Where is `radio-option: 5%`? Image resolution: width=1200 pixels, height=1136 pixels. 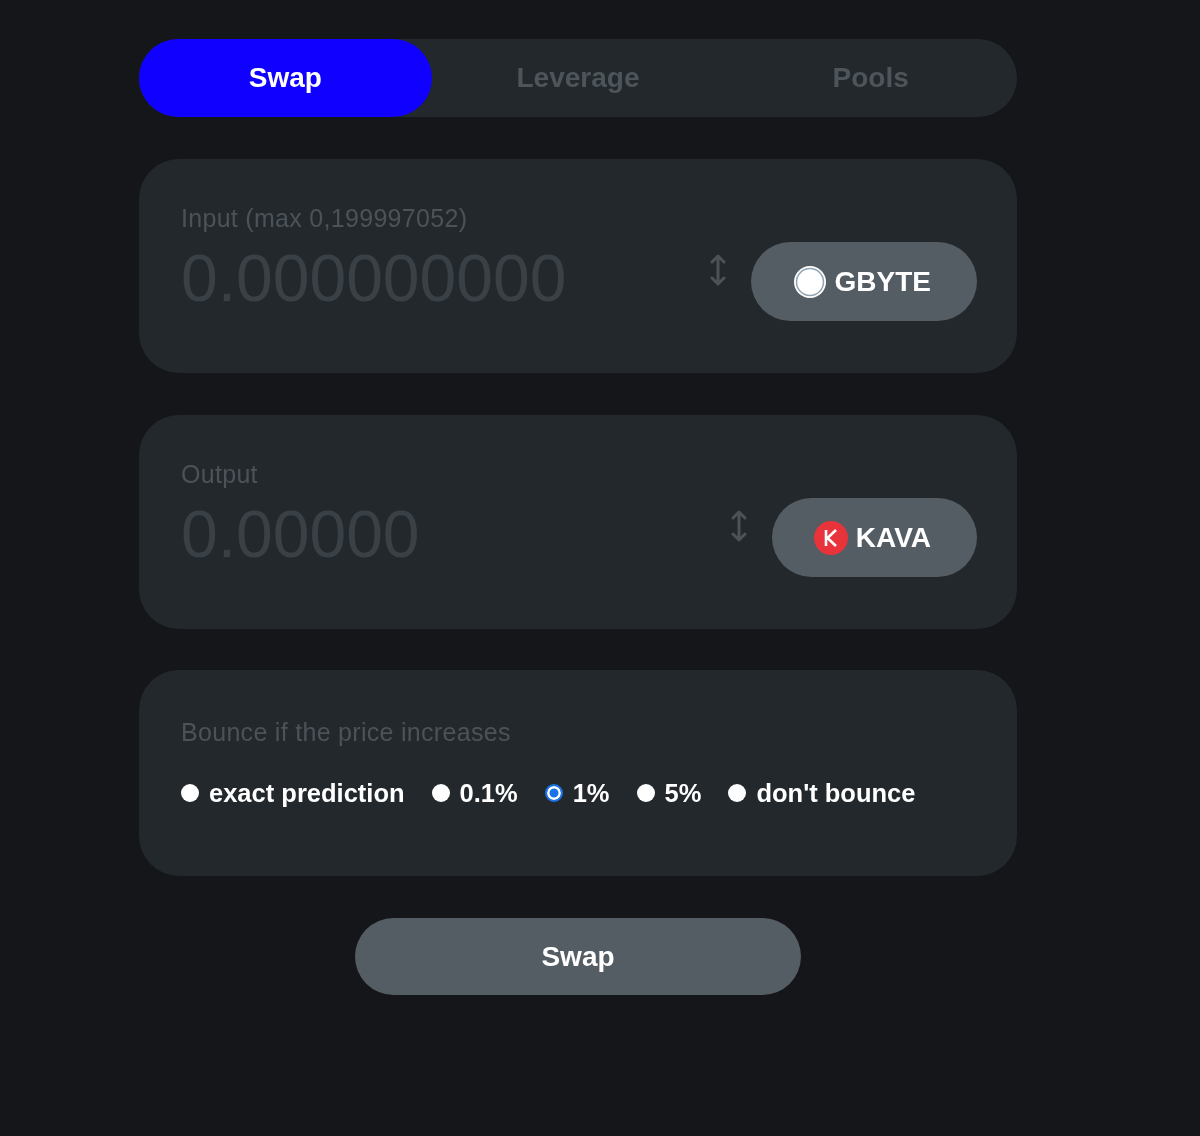
radio-option: 5% is located at coordinates (669, 793).